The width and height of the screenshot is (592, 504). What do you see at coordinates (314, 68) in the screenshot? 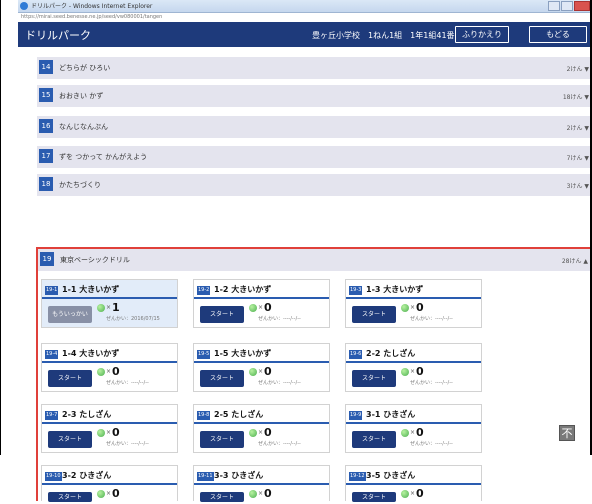
I see `unit-row: 14 どちらが ひろい 2けん ▼` at bounding box center [314, 68].